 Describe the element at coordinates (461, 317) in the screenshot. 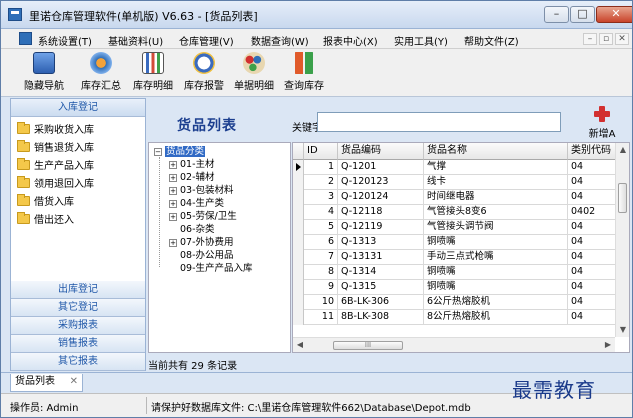

I see `table-row: 11 8B-LK-308 8公斤热熔胶机 04` at that location.